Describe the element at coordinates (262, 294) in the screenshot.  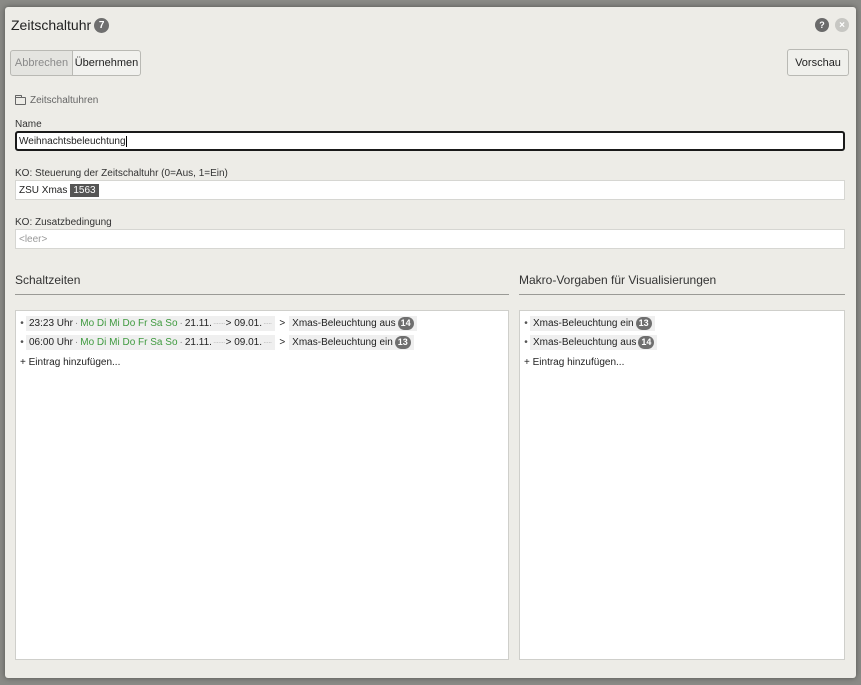
I see `schaltzeiten-divider` at that location.